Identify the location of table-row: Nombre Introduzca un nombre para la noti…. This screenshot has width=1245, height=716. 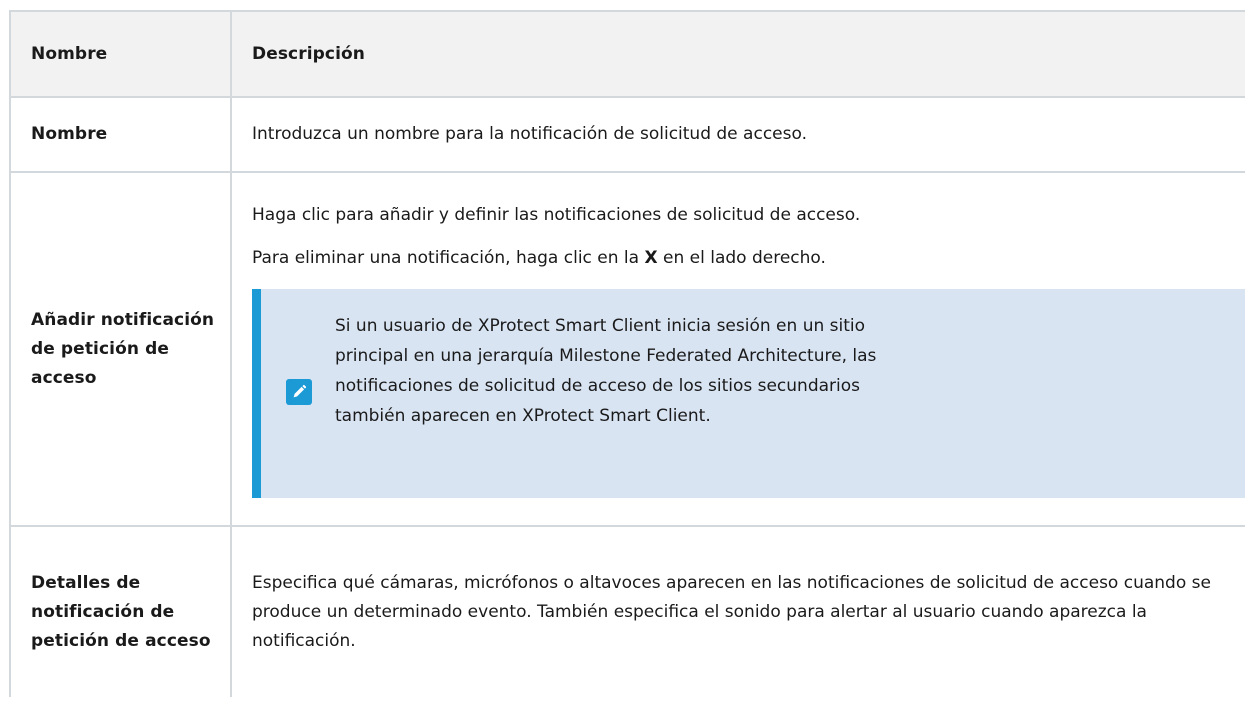
(627, 134).